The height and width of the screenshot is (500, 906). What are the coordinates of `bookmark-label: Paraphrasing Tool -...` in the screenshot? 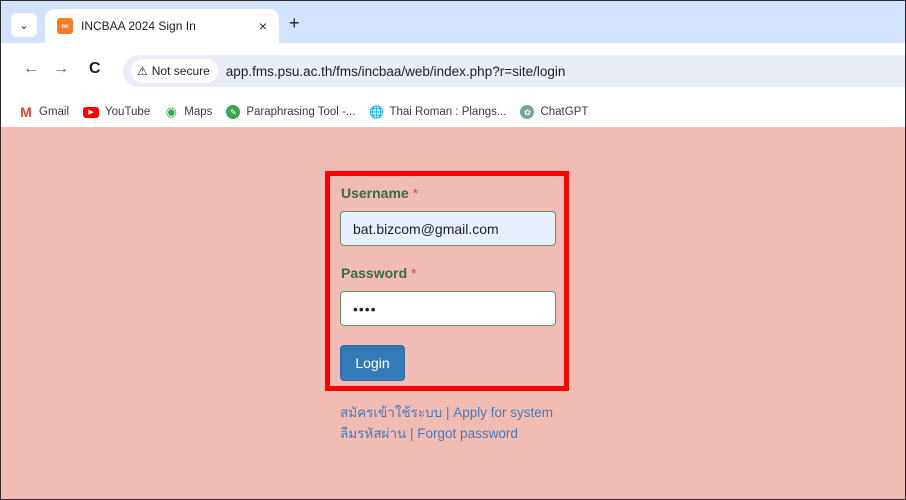 It's located at (301, 112).